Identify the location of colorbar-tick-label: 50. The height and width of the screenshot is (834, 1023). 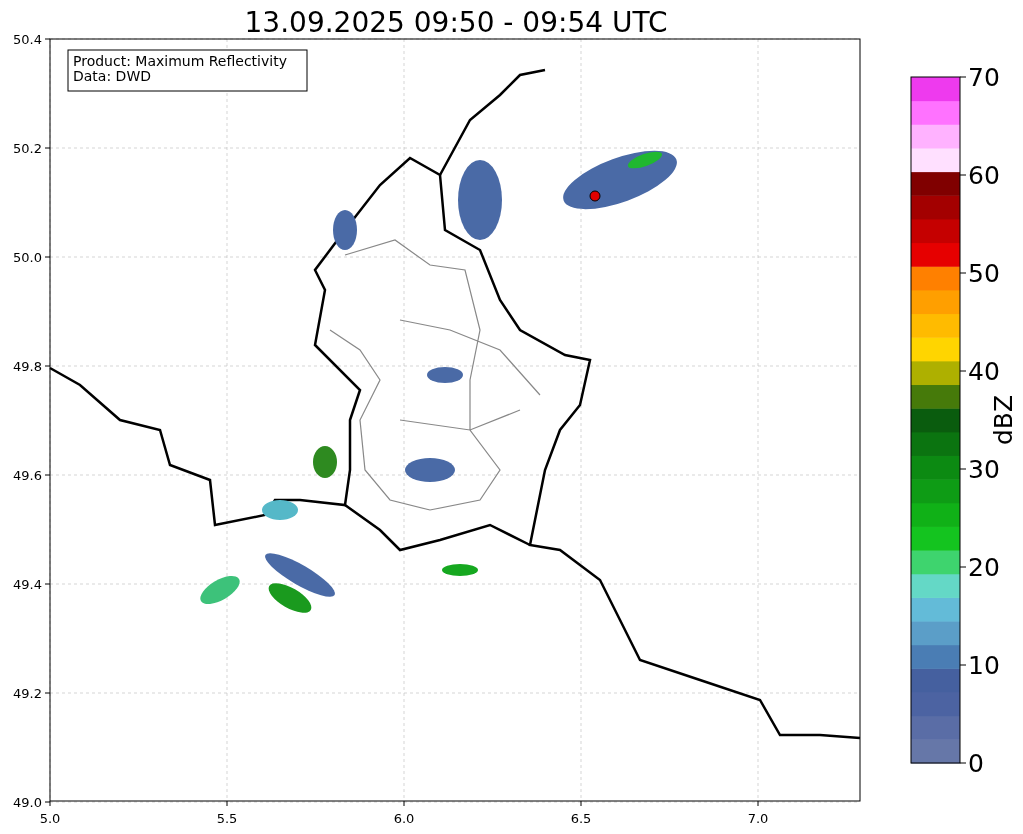
(984, 273).